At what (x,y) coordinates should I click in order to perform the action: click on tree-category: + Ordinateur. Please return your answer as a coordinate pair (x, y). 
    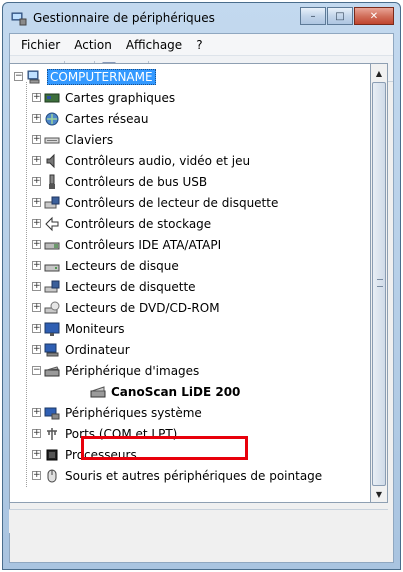
    Looking at the image, I should click on (81, 349).